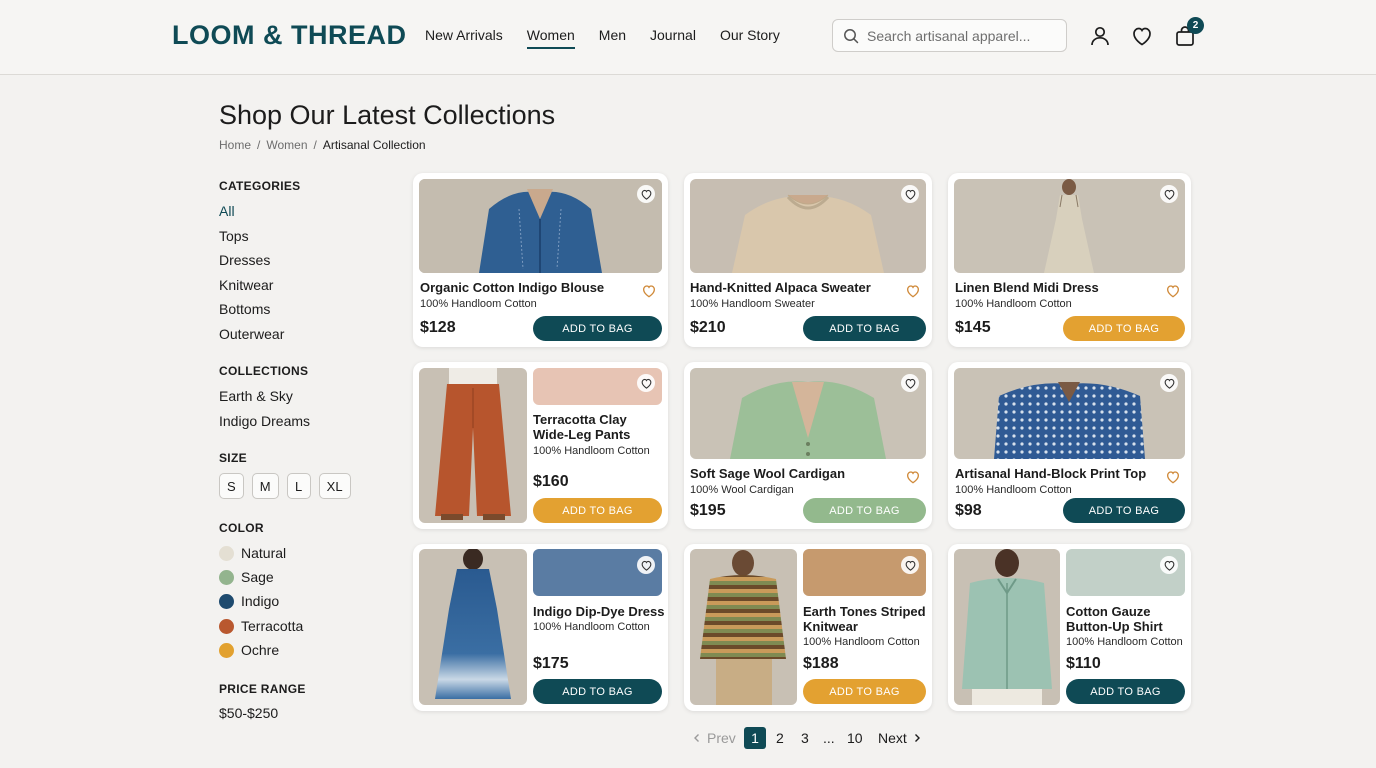 The image size is (1376, 768). What do you see at coordinates (289, 35) in the screenshot?
I see `brand-logo: LOOM & THREAD` at bounding box center [289, 35].